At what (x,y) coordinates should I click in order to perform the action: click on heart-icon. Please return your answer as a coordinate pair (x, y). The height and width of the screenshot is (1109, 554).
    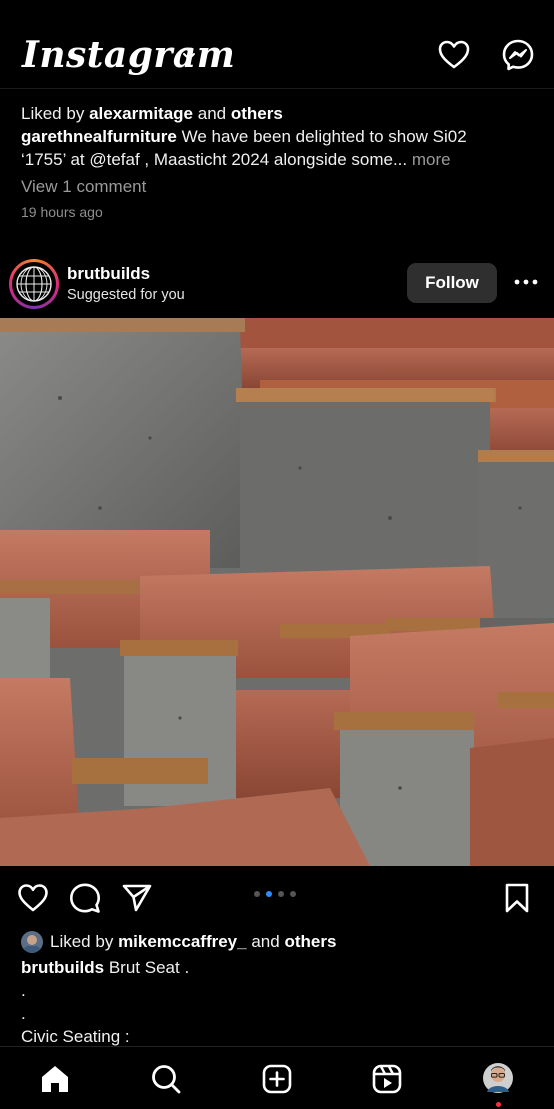
    Looking at the image, I should click on (454, 55).